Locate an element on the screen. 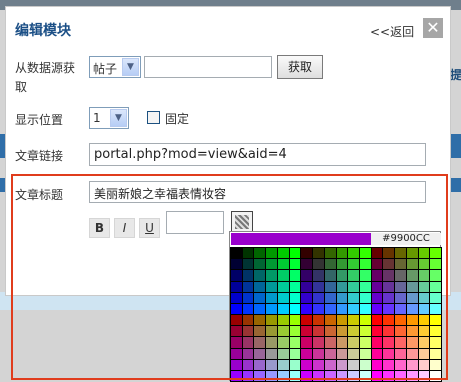 Image resolution: width=461 pixels, height=382 pixels. source-select: 帖子 ▼ is located at coordinates (115, 67).